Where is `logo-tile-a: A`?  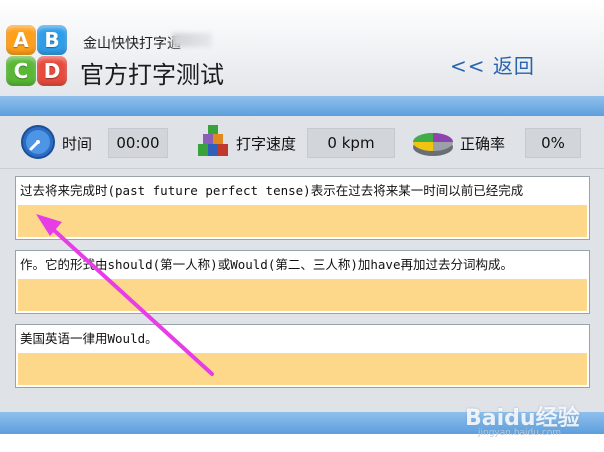
logo-tile-a: A is located at coordinates (21, 40).